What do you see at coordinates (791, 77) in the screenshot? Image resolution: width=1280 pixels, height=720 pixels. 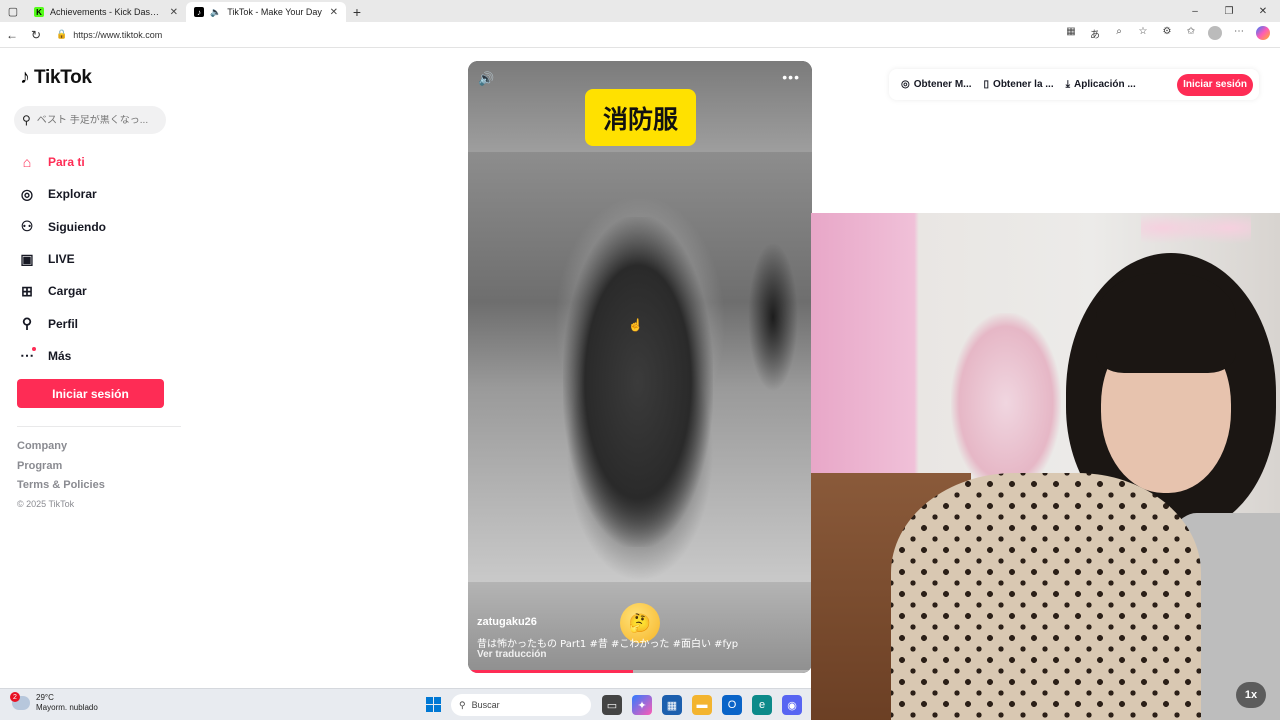 I see `more-options-icon: •••` at bounding box center [791, 77].